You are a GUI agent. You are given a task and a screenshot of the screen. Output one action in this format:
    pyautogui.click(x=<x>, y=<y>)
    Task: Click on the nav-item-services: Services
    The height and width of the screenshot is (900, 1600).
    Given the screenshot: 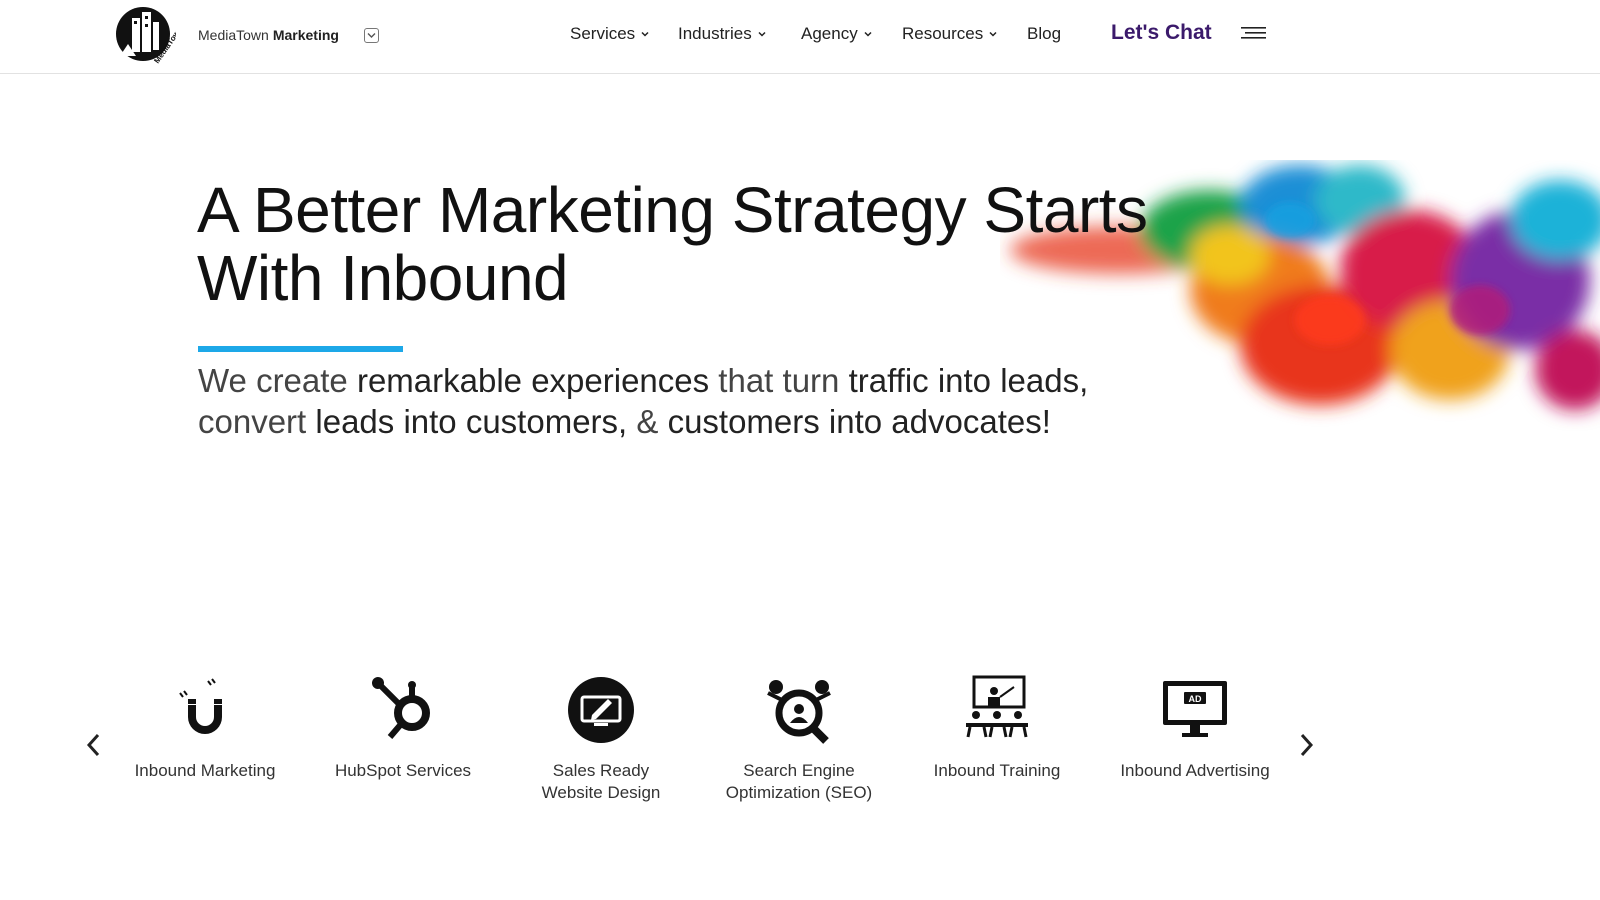 What is the action you would take?
    pyautogui.click(x=610, y=34)
    